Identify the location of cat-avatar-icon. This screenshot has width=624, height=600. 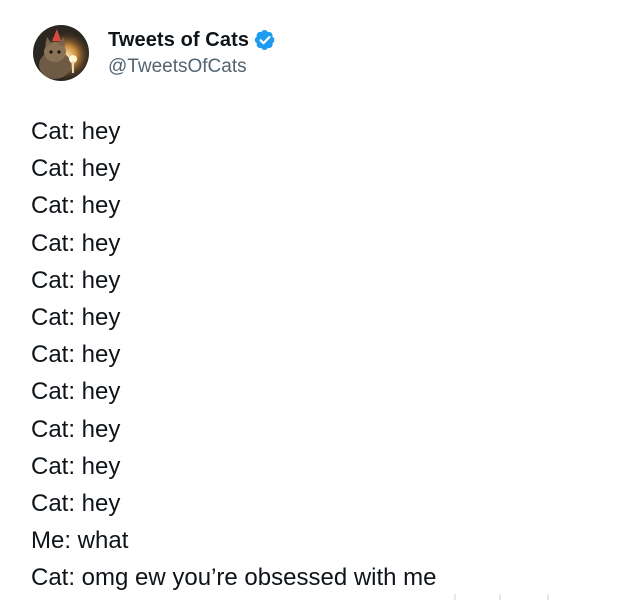
(61, 53).